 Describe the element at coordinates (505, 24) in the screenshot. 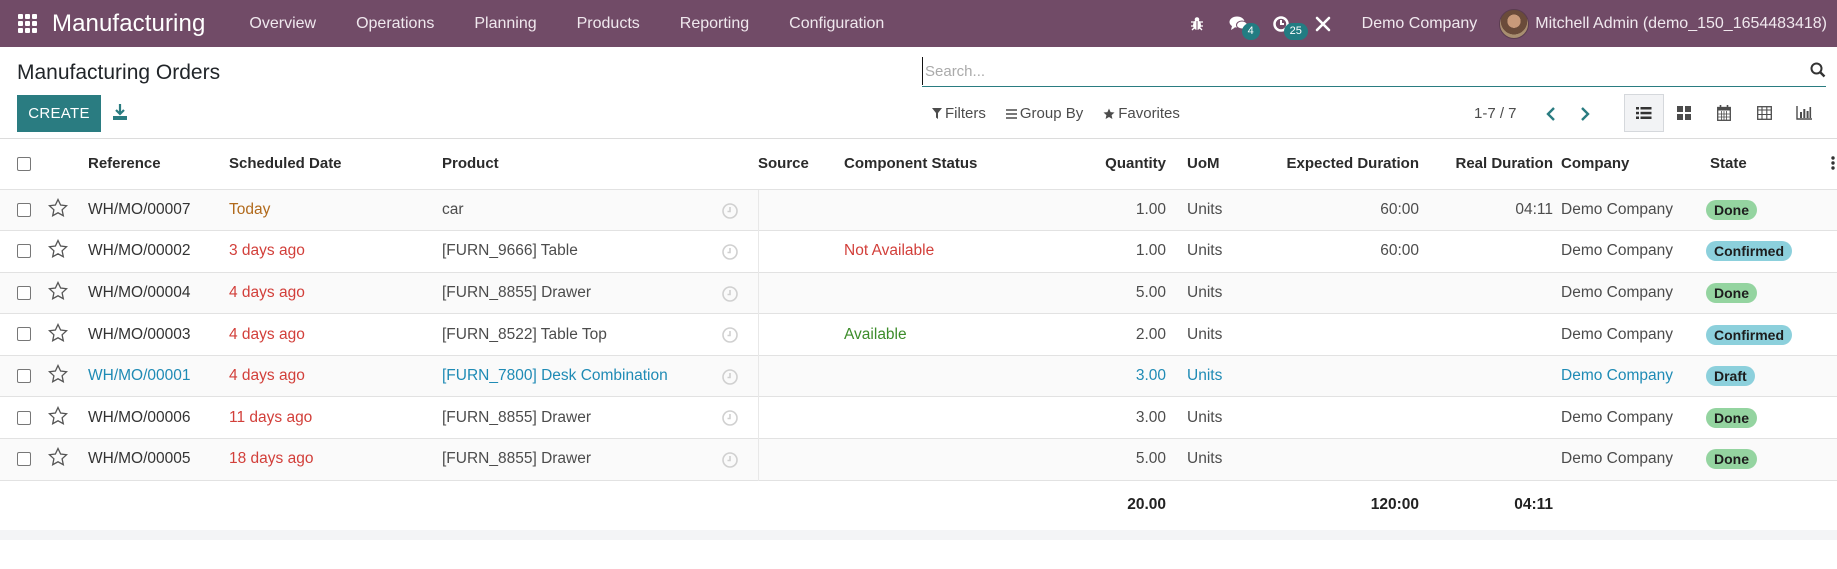

I see `menu-planning: Planning` at that location.